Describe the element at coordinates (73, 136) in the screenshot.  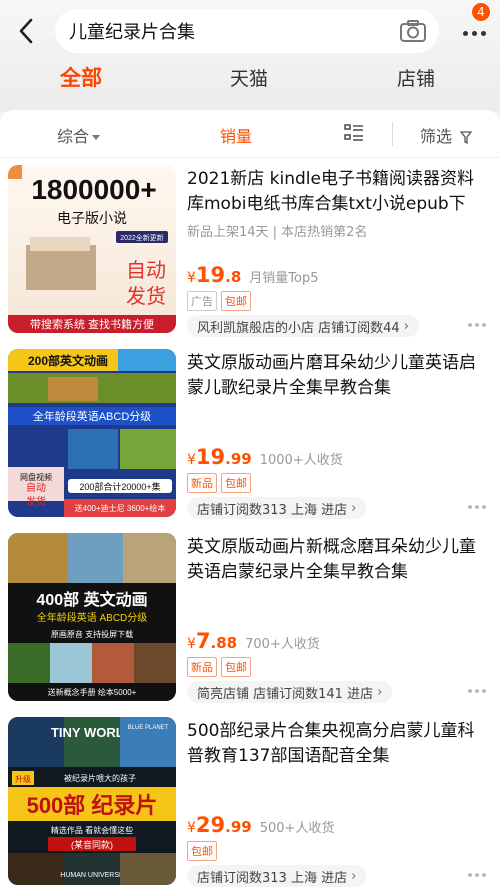
I see `sort-comprehensive-label: 综合` at that location.